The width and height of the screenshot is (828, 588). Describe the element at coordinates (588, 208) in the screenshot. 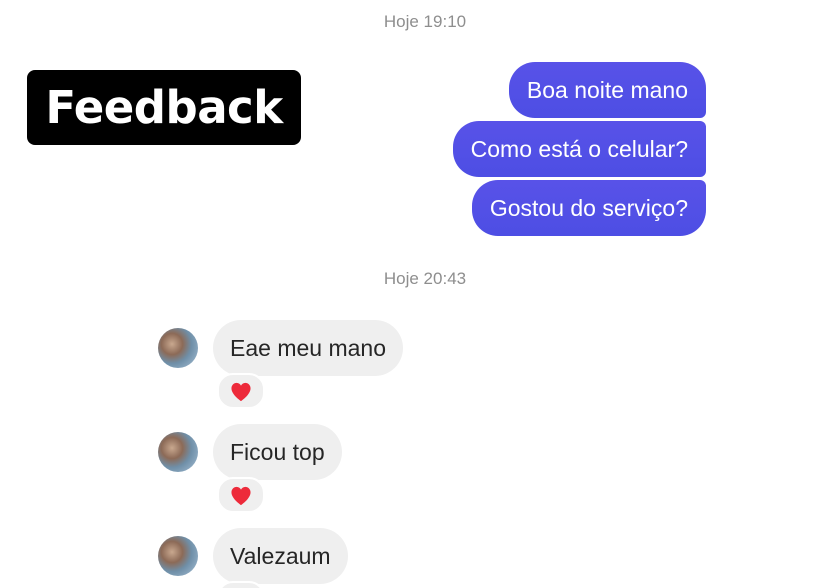

I see `sent-message: Gostou do serviço?` at that location.